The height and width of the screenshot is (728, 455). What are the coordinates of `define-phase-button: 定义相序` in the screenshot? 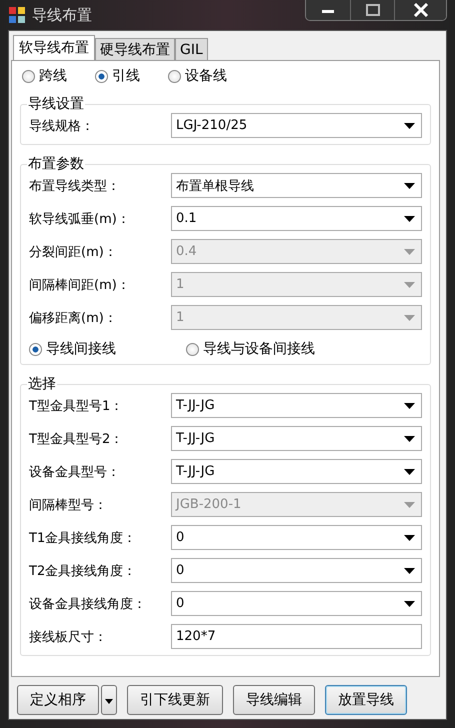 It's located at (58, 700).